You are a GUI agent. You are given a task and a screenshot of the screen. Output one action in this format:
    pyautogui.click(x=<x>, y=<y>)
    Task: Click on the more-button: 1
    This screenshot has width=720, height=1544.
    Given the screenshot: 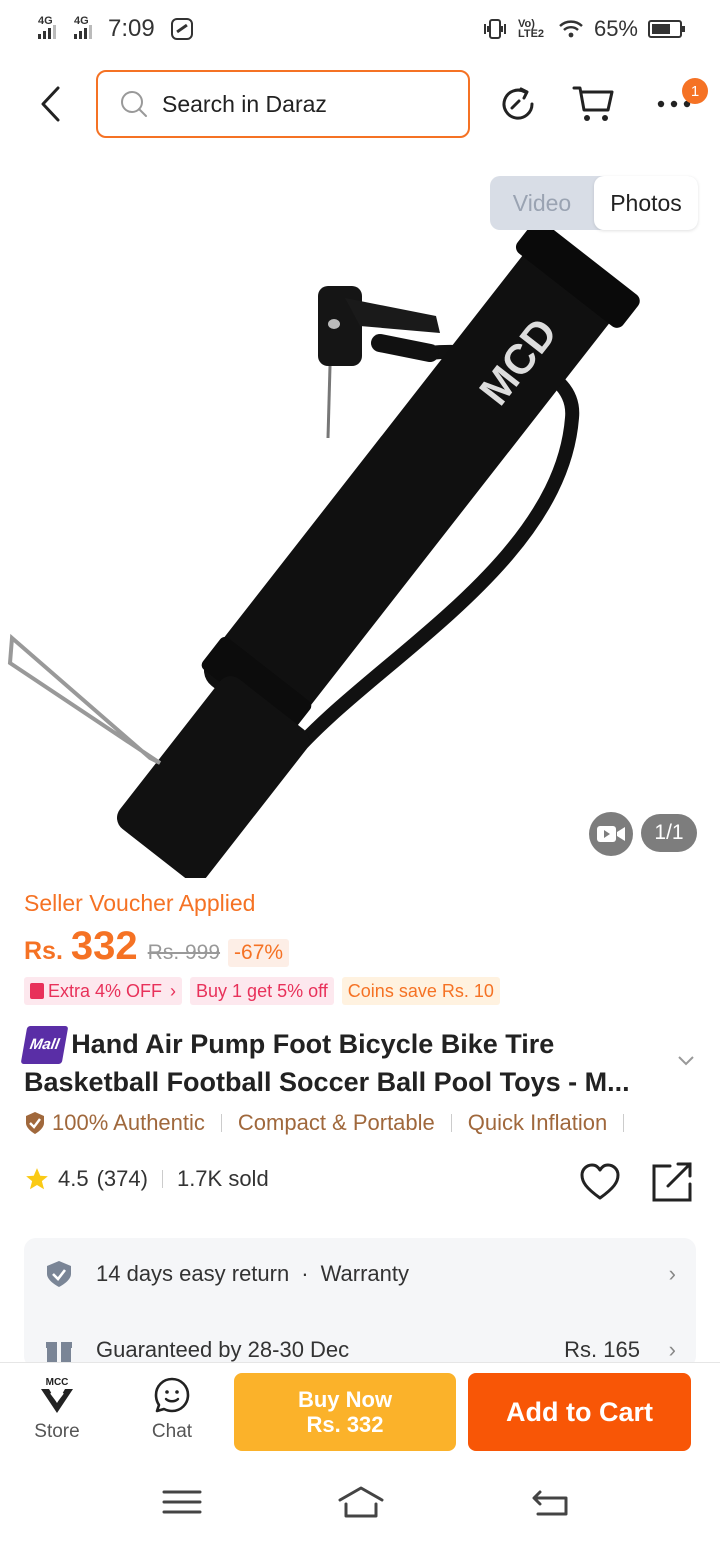 What is the action you would take?
    pyautogui.click(x=680, y=102)
    